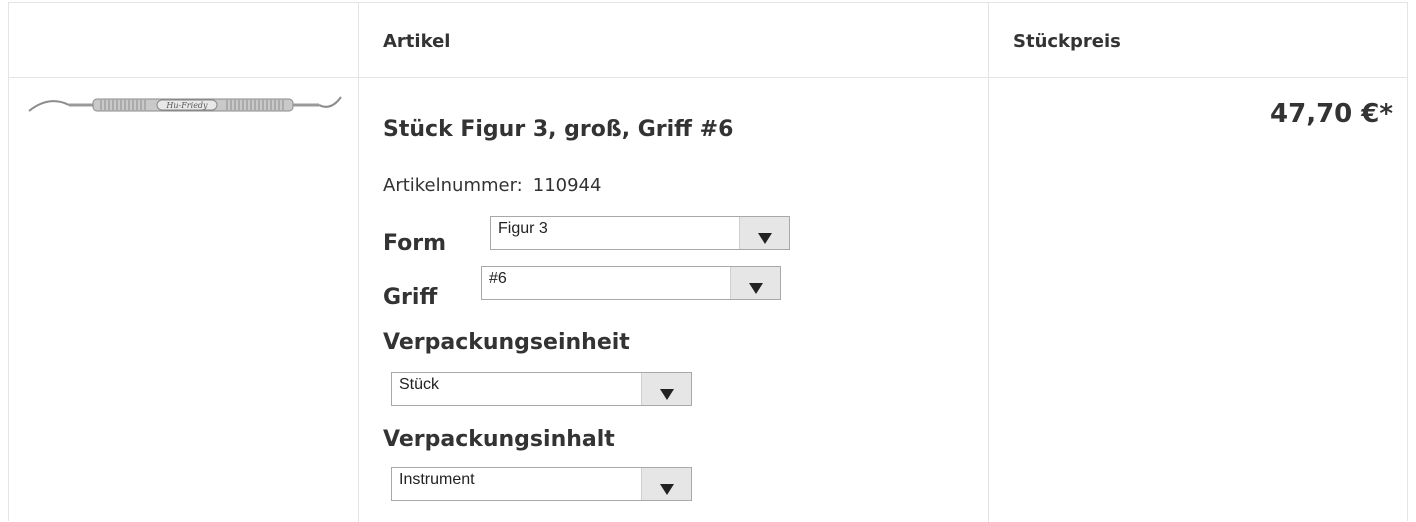 The width and height of the screenshot is (1416, 522). I want to click on verpackungsinhalt-select-button, so click(666, 484).